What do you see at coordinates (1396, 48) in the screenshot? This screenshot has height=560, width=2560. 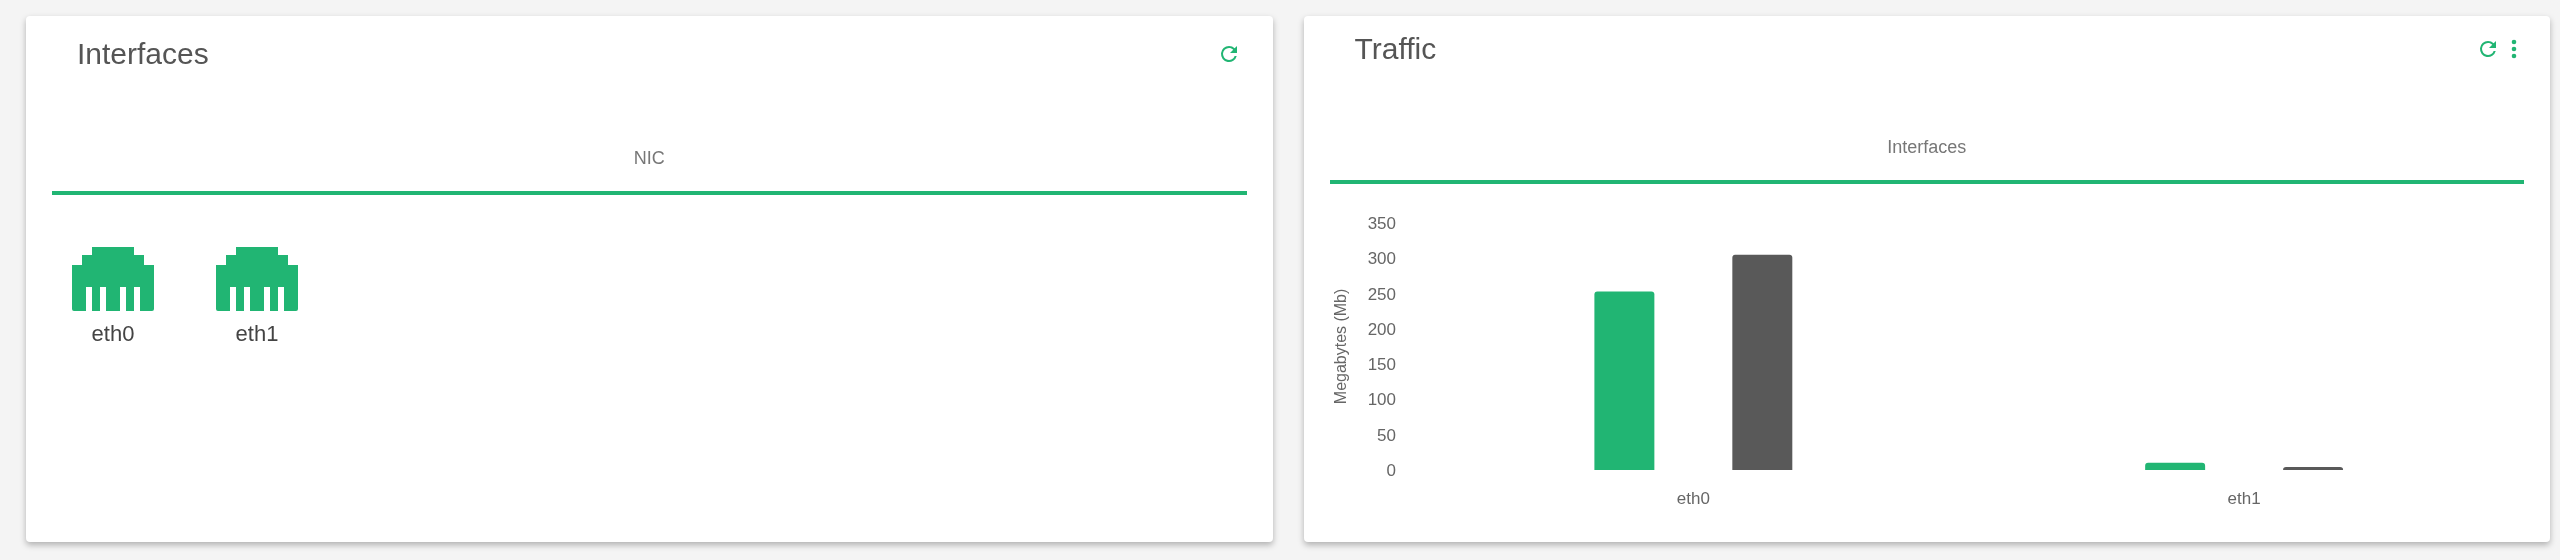 I see `card-title: Traffic` at bounding box center [1396, 48].